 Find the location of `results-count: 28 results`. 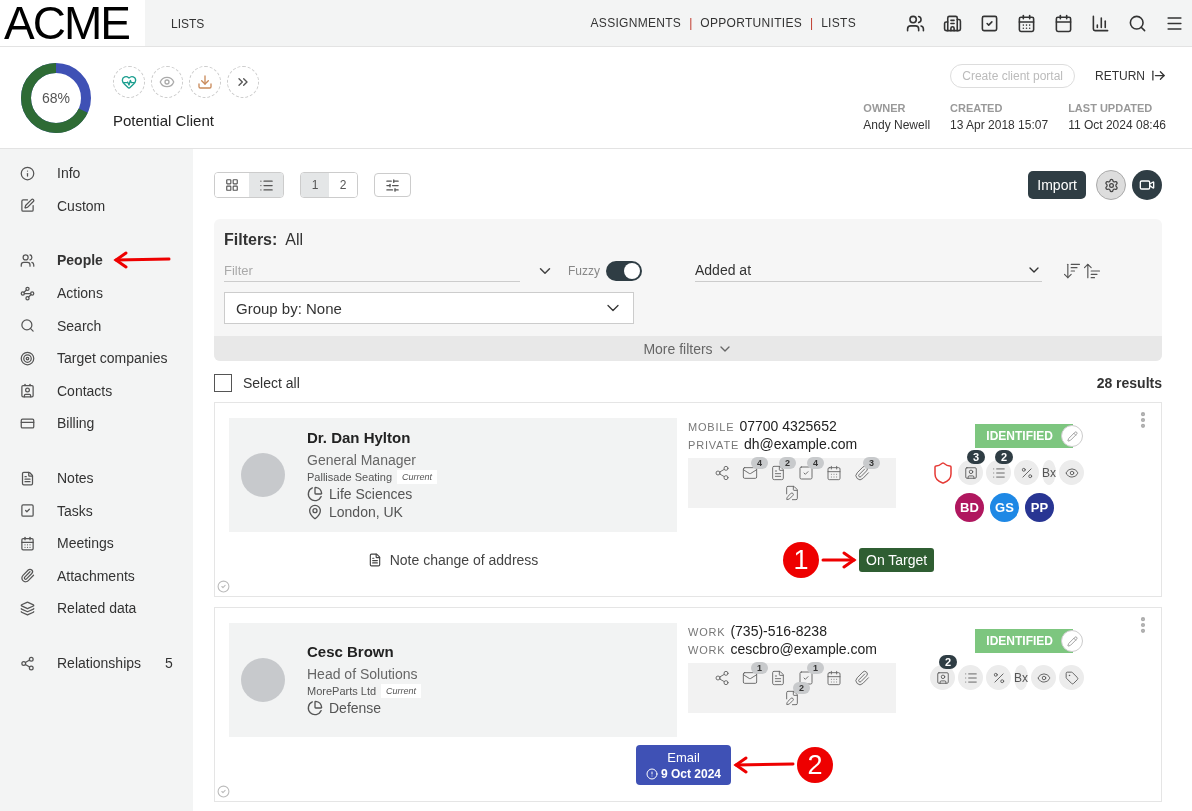

results-count: 28 results is located at coordinates (1129, 383).